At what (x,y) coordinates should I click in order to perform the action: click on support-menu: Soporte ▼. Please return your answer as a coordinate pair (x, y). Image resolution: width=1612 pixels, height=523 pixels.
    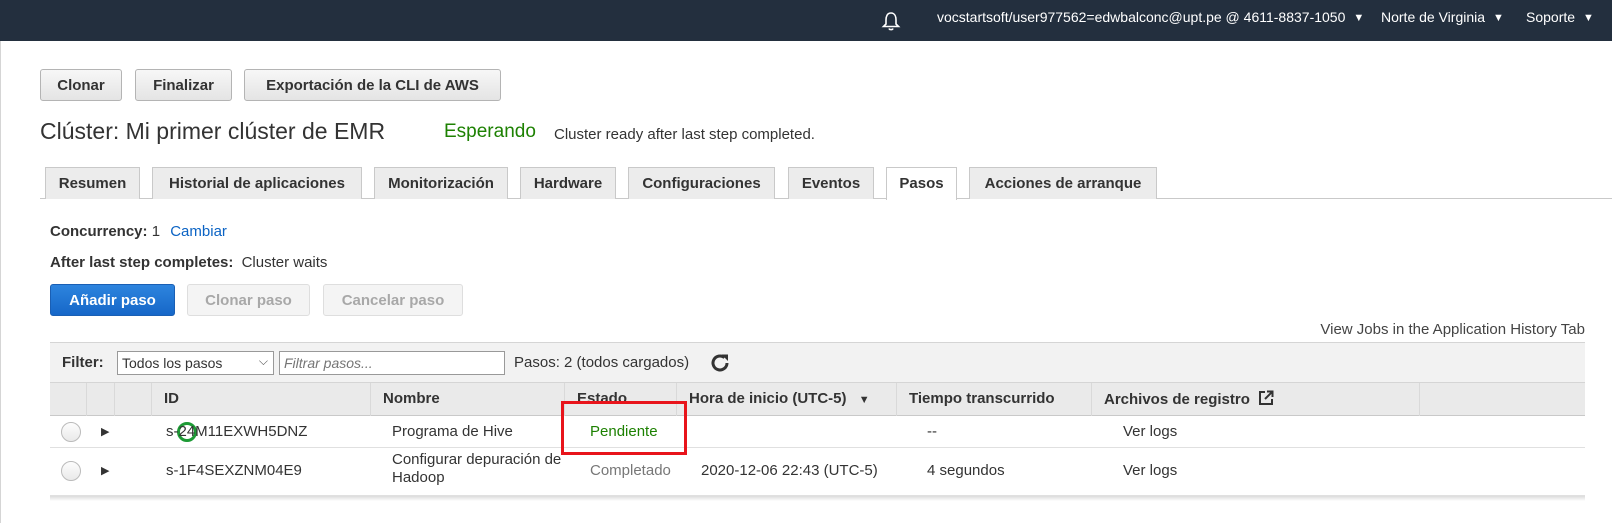
    Looking at the image, I should click on (1560, 17).